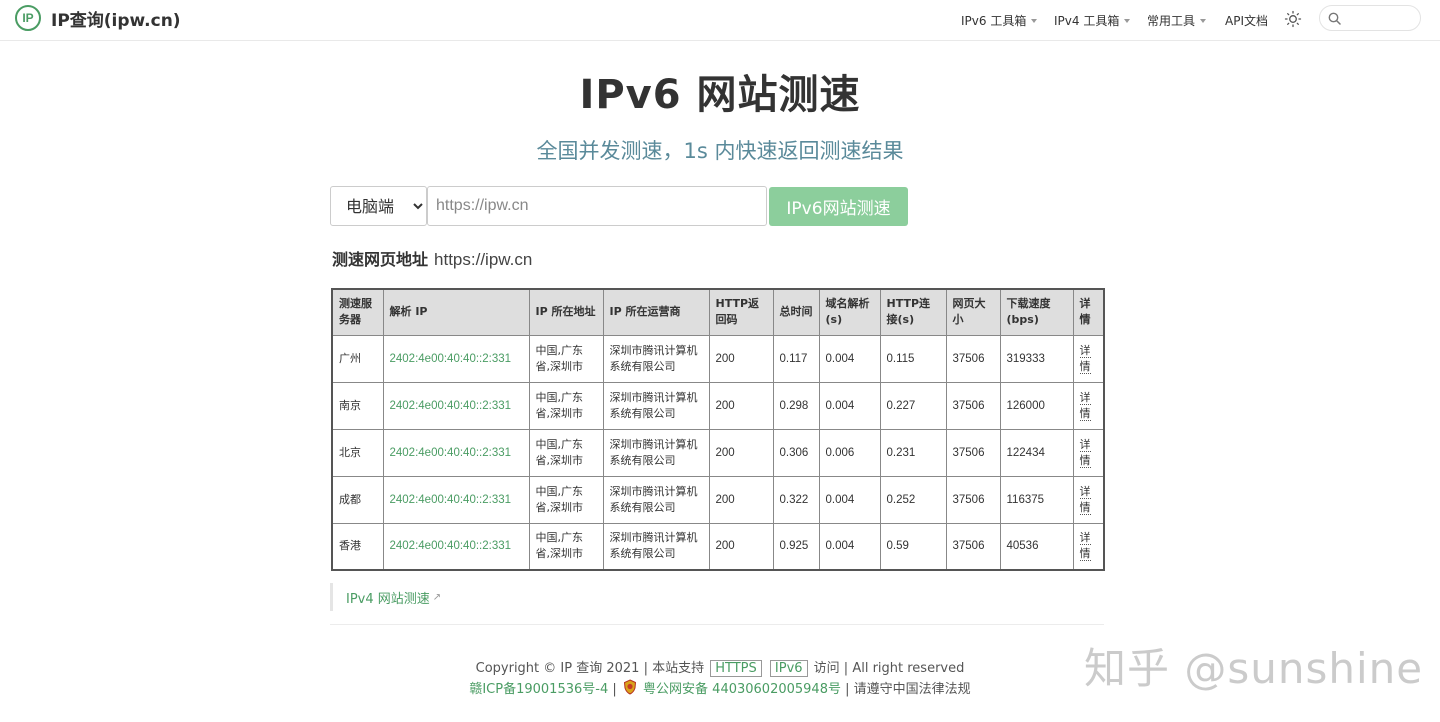 The image size is (1440, 722). Describe the element at coordinates (357, 452) in the screenshot. I see `cell-server: 北京` at that location.